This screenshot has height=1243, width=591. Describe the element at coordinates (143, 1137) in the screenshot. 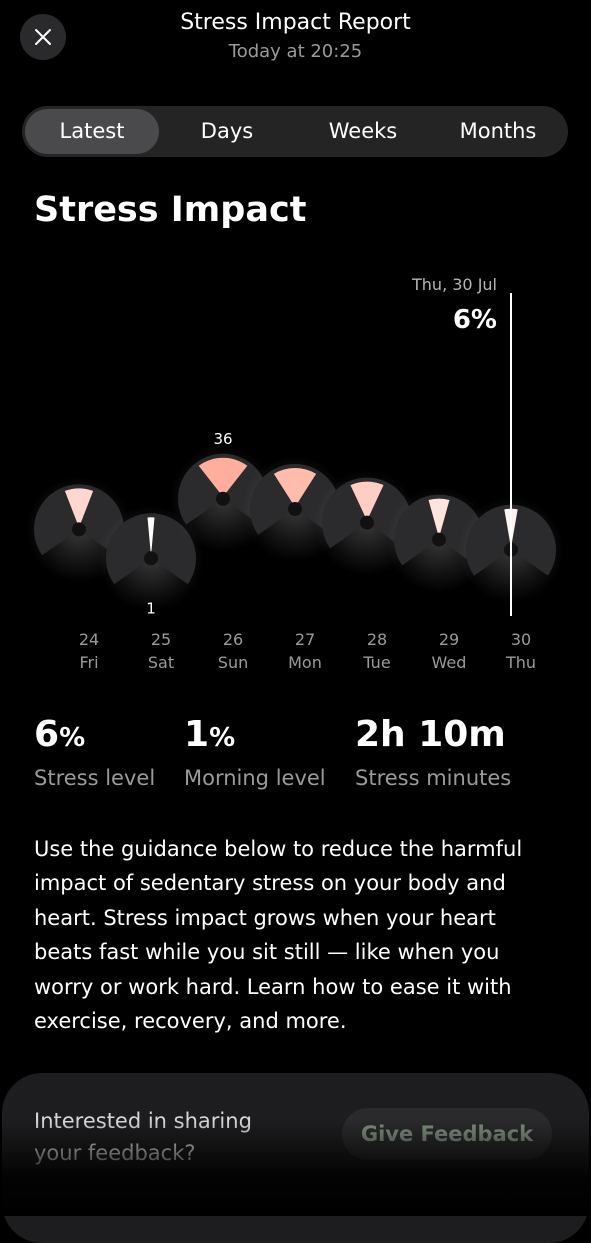

I see `feedback-prompt: Interested in sharing your feedback?` at that location.